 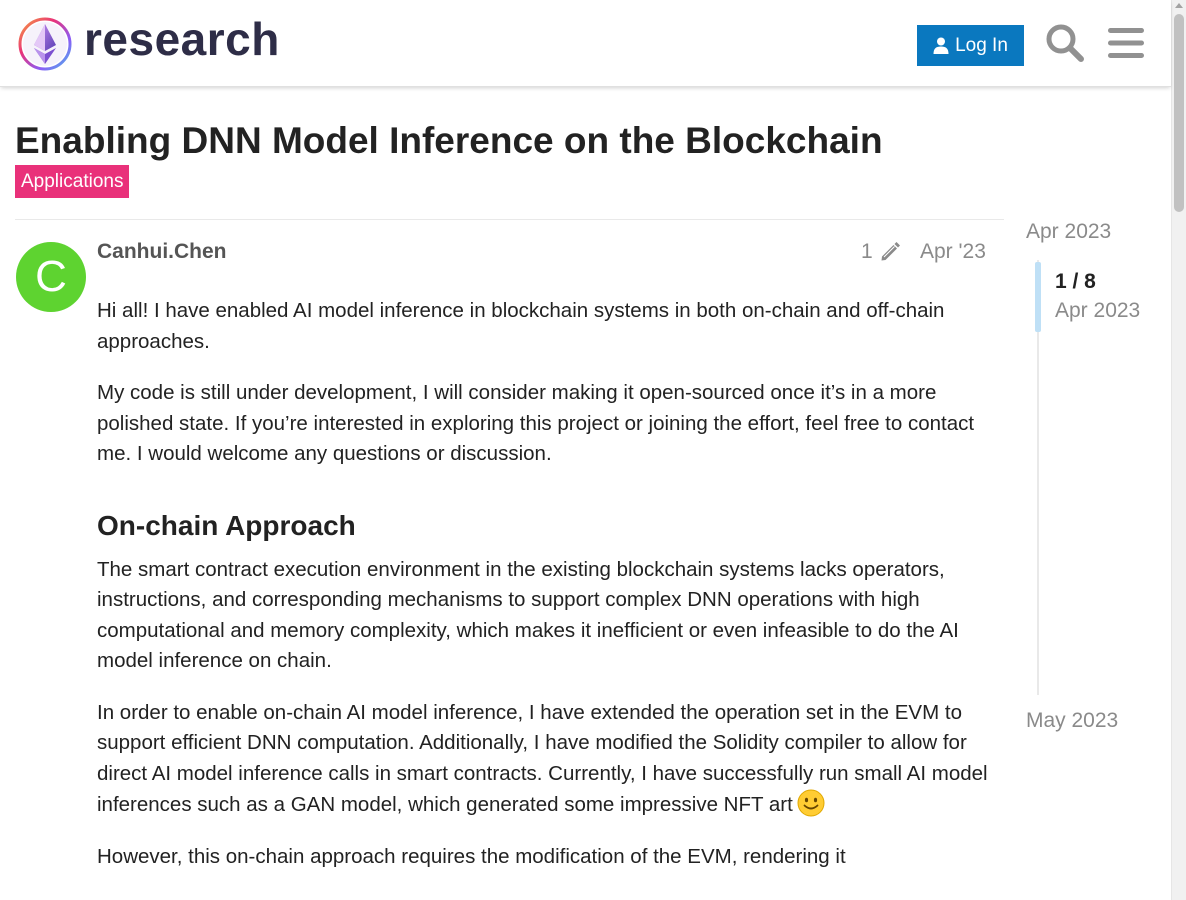 What do you see at coordinates (890, 251) in the screenshot?
I see `pencil-icon` at bounding box center [890, 251].